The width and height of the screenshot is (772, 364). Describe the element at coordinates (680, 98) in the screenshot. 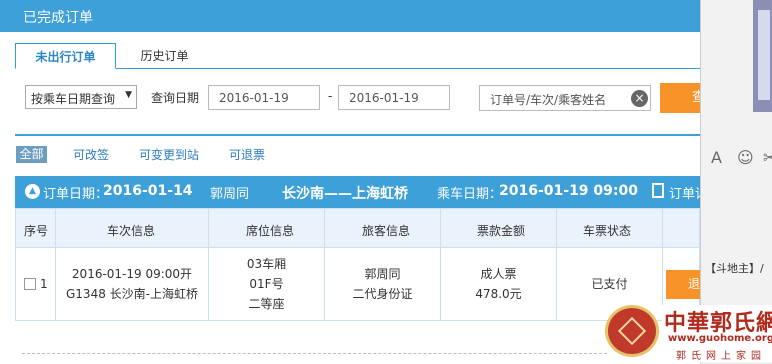

I see `query-button: 查询` at that location.